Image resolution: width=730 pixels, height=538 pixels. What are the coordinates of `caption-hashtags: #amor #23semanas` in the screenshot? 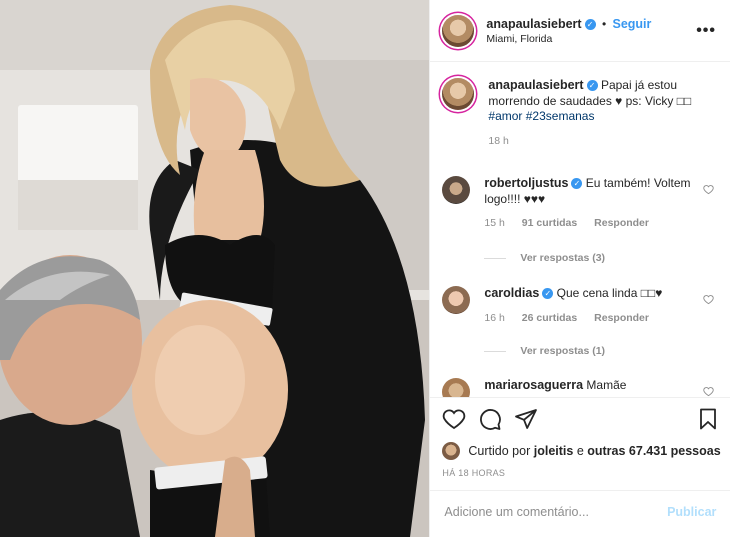 It's located at (541, 116).